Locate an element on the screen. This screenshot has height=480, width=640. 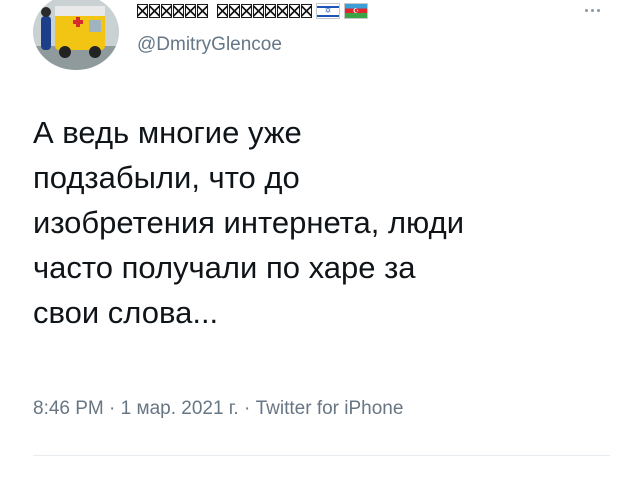
tweet-text-line: изобретения интернета, люди is located at coordinates (249, 222).